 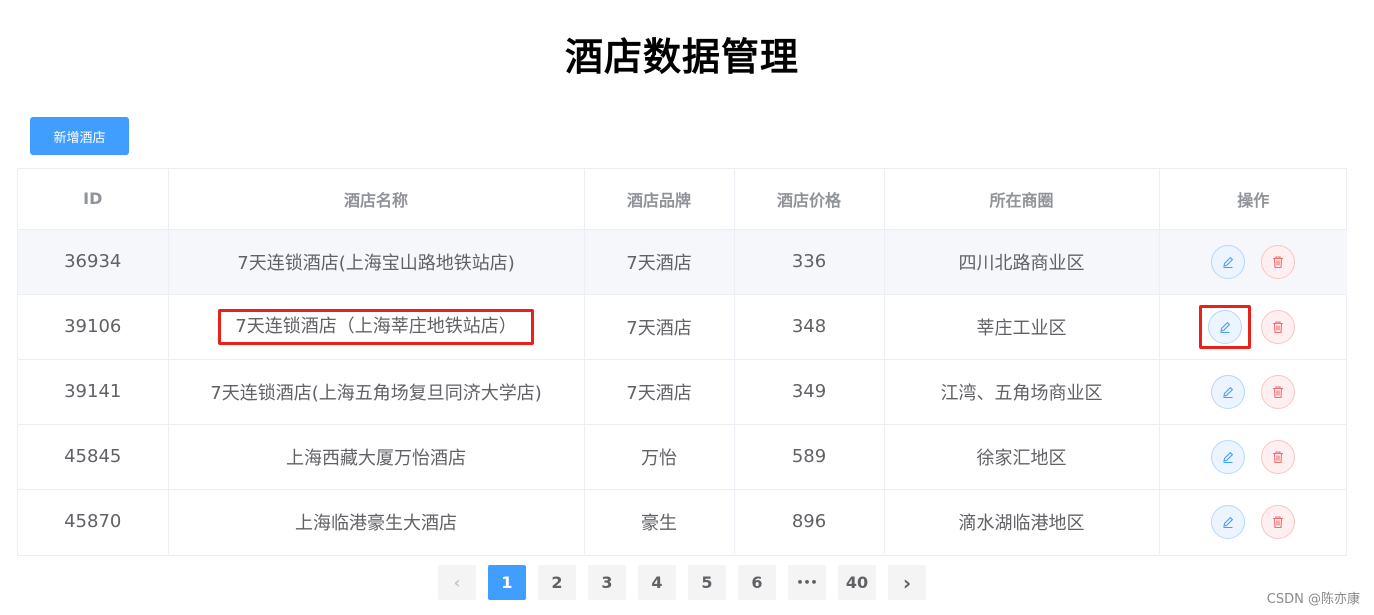 What do you see at coordinates (1022, 327) in the screenshot?
I see `cell-business: 莘庄工业区` at bounding box center [1022, 327].